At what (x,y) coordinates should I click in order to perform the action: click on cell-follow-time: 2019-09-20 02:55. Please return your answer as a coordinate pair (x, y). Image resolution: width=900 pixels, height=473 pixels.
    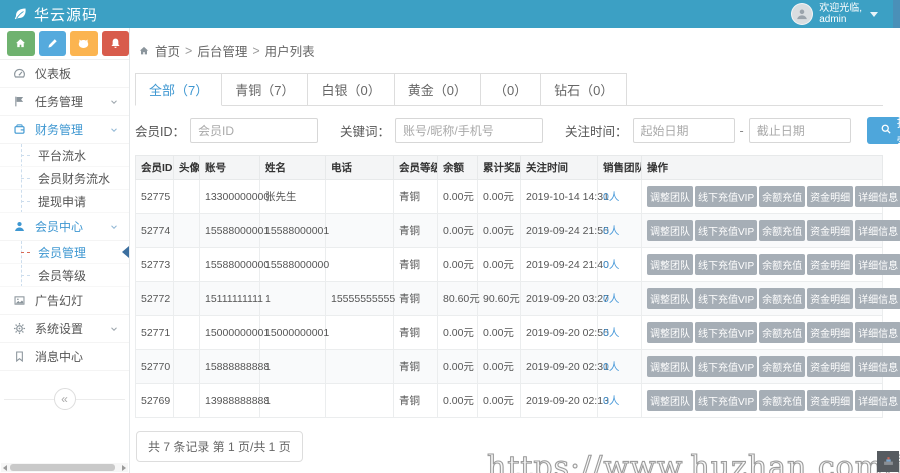
    Looking at the image, I should click on (564, 332).